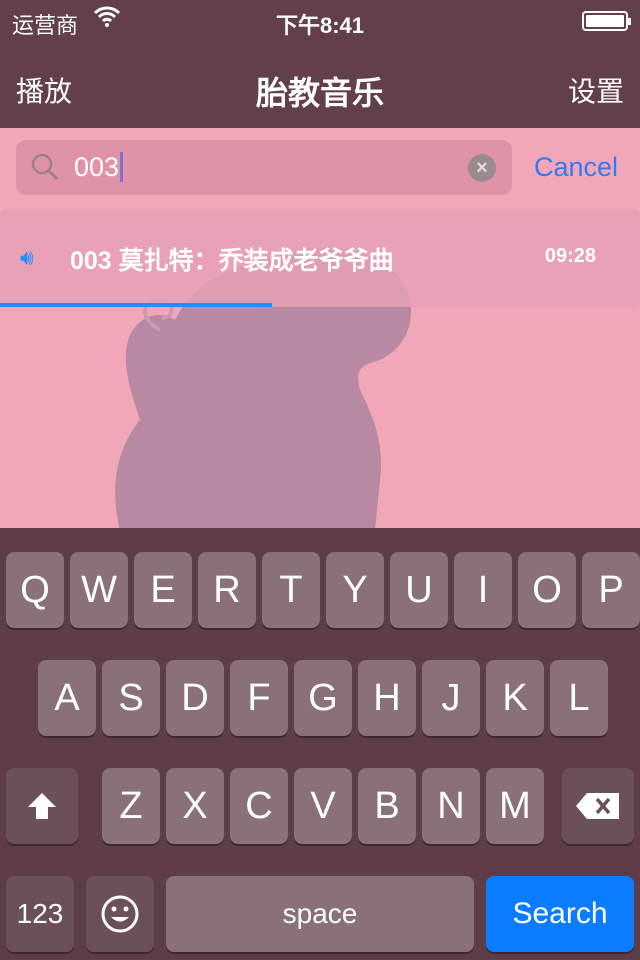  What do you see at coordinates (99, 590) in the screenshot?
I see `key-w: W` at bounding box center [99, 590].